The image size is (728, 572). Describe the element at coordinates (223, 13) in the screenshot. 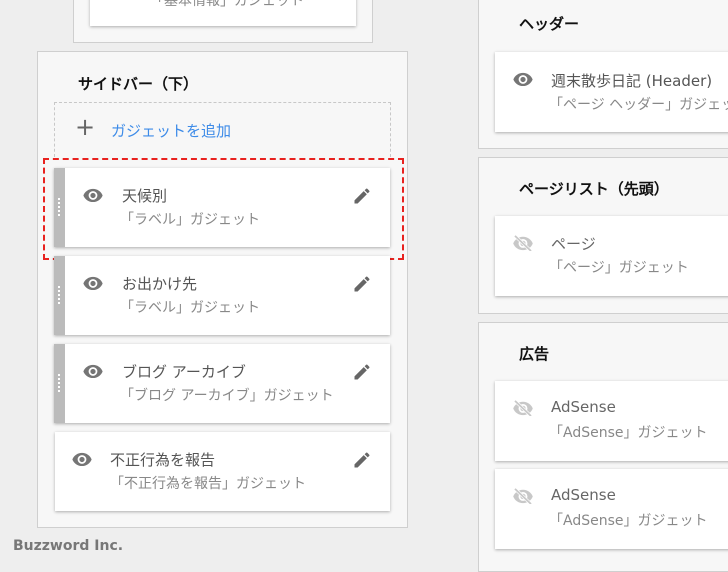

I see `gadget-card: 「基本情報」ガジェット` at that location.